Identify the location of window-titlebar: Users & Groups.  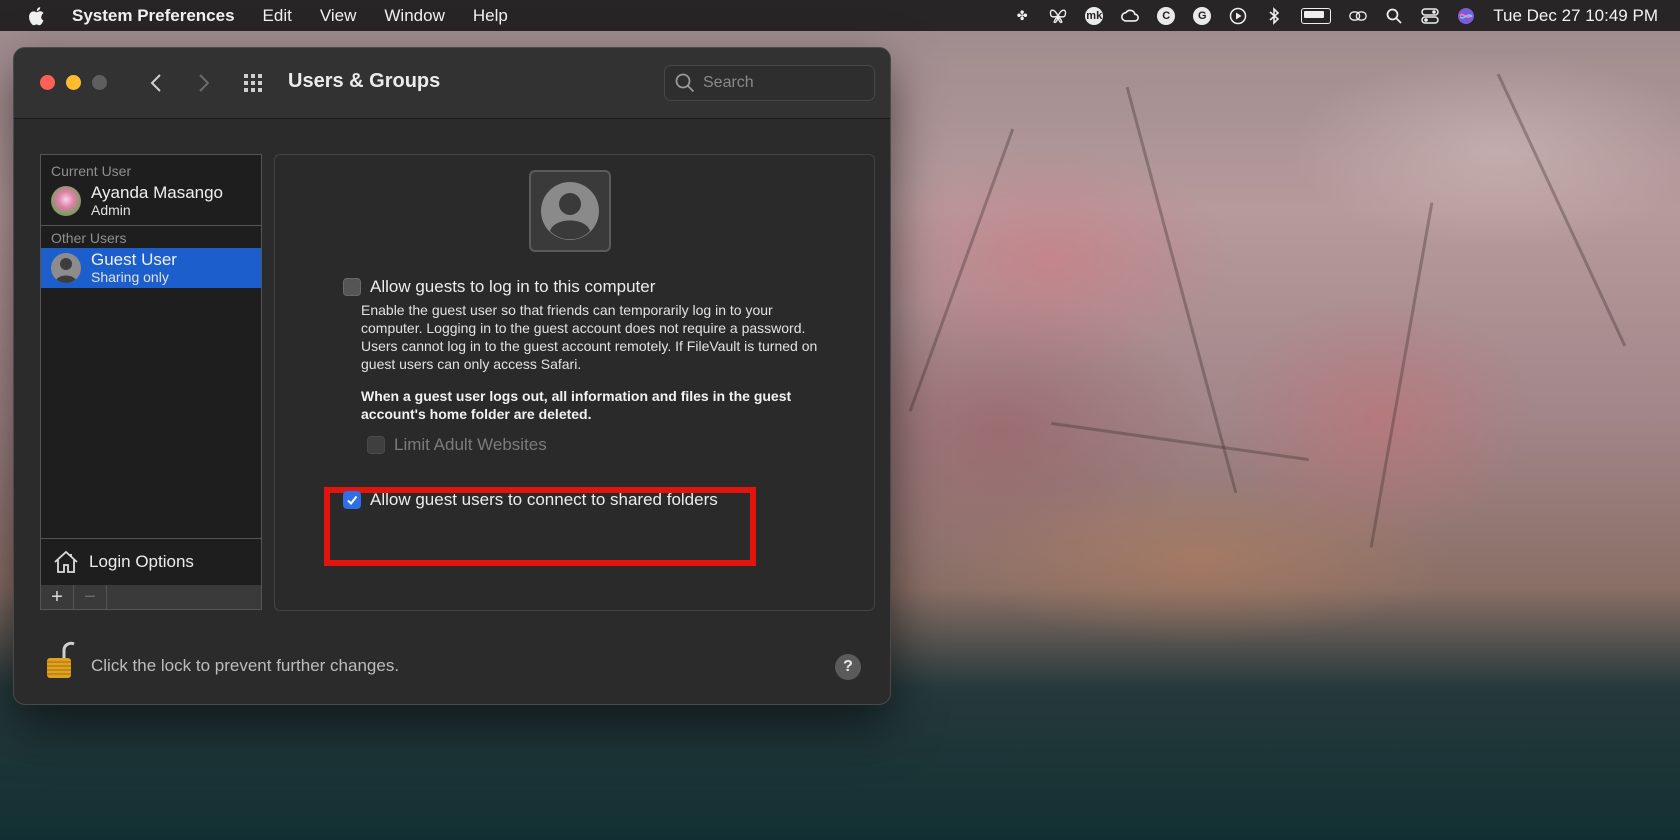
(452, 83).